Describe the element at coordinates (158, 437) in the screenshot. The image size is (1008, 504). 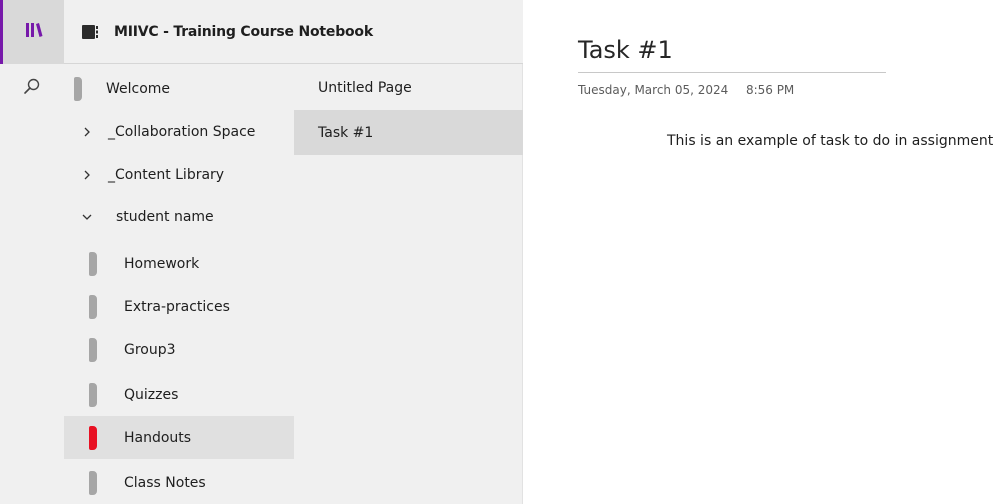
I see `section-label: Handouts` at that location.